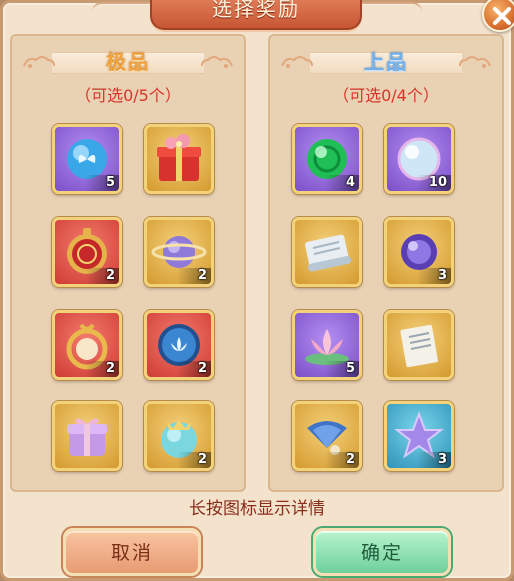  I want to click on panel-label-jipin: 极品, so click(128, 62).